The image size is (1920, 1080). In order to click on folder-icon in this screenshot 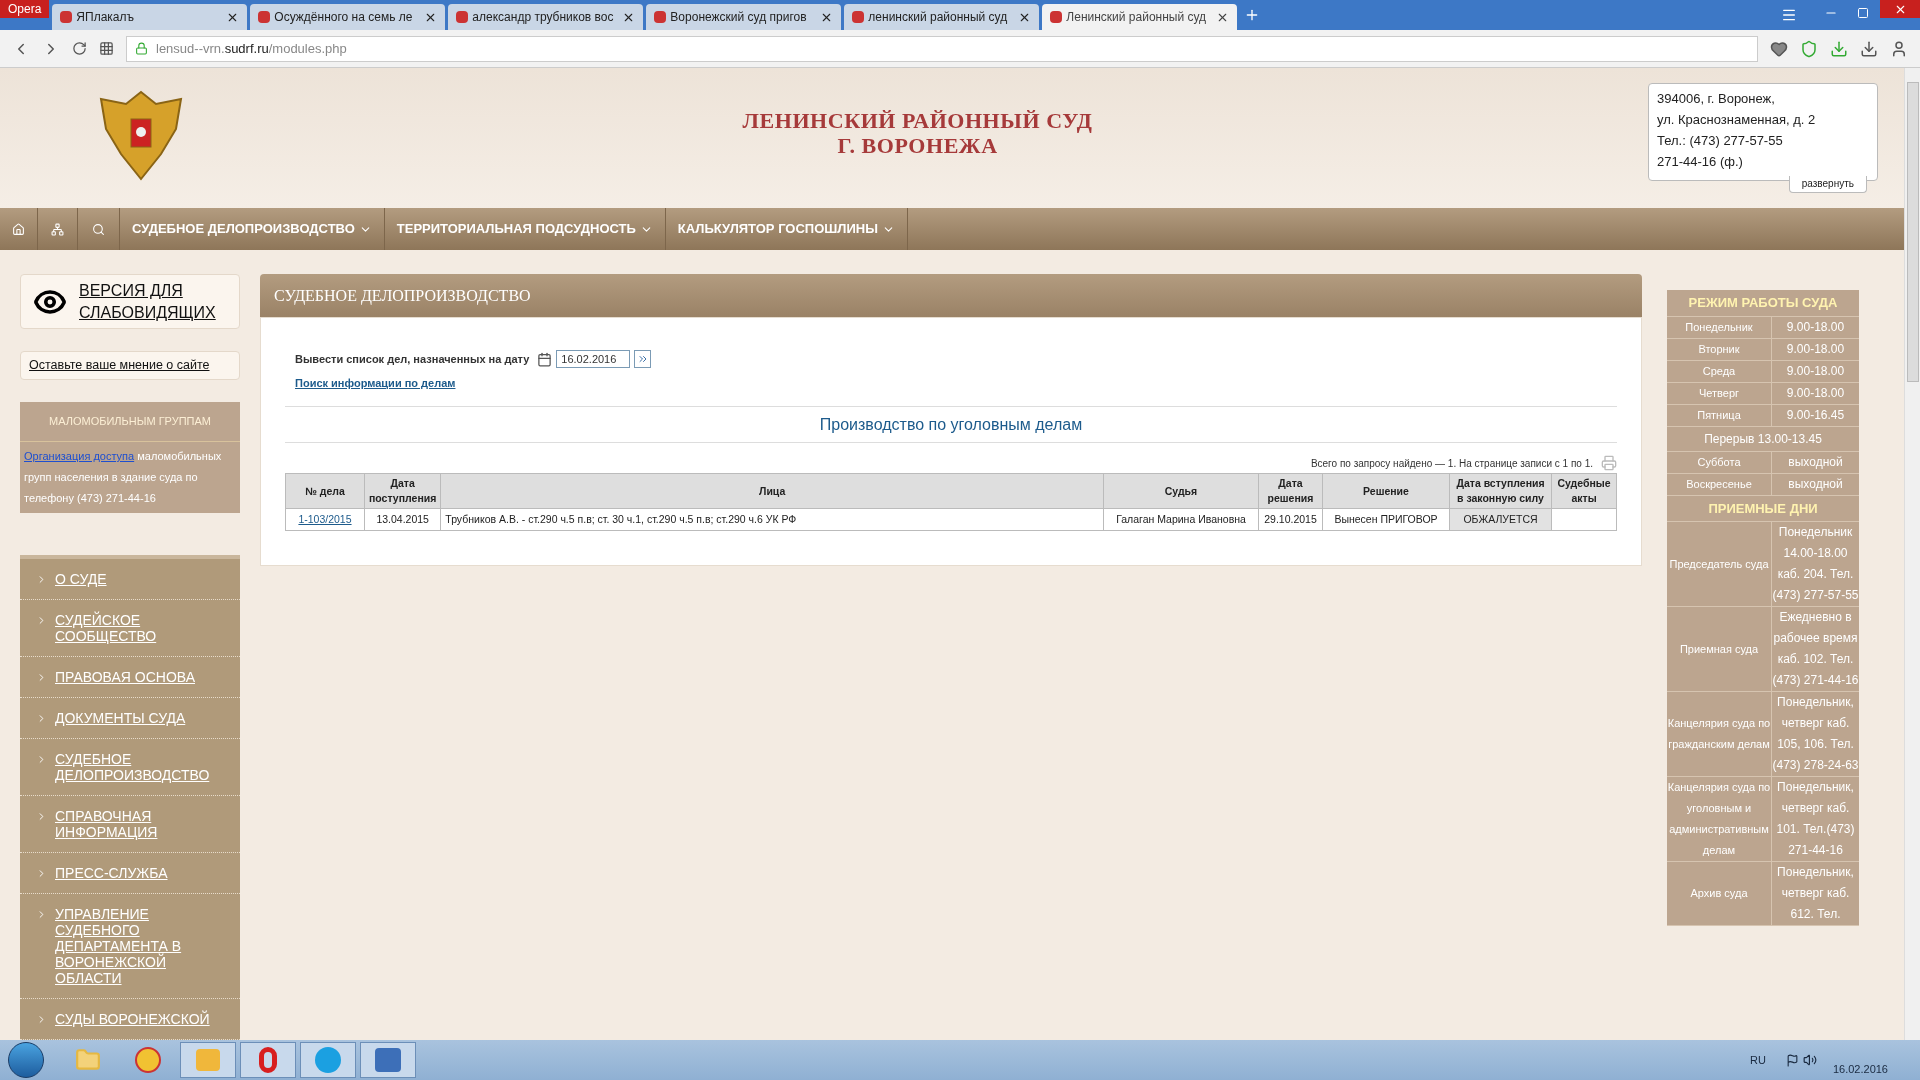, I will do `click(88, 1060)`.